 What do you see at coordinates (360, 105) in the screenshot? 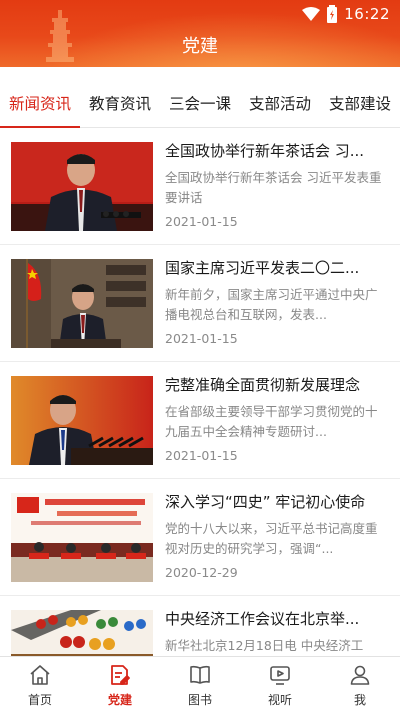
I see `tab-branch-construction: 支部建设` at bounding box center [360, 105].